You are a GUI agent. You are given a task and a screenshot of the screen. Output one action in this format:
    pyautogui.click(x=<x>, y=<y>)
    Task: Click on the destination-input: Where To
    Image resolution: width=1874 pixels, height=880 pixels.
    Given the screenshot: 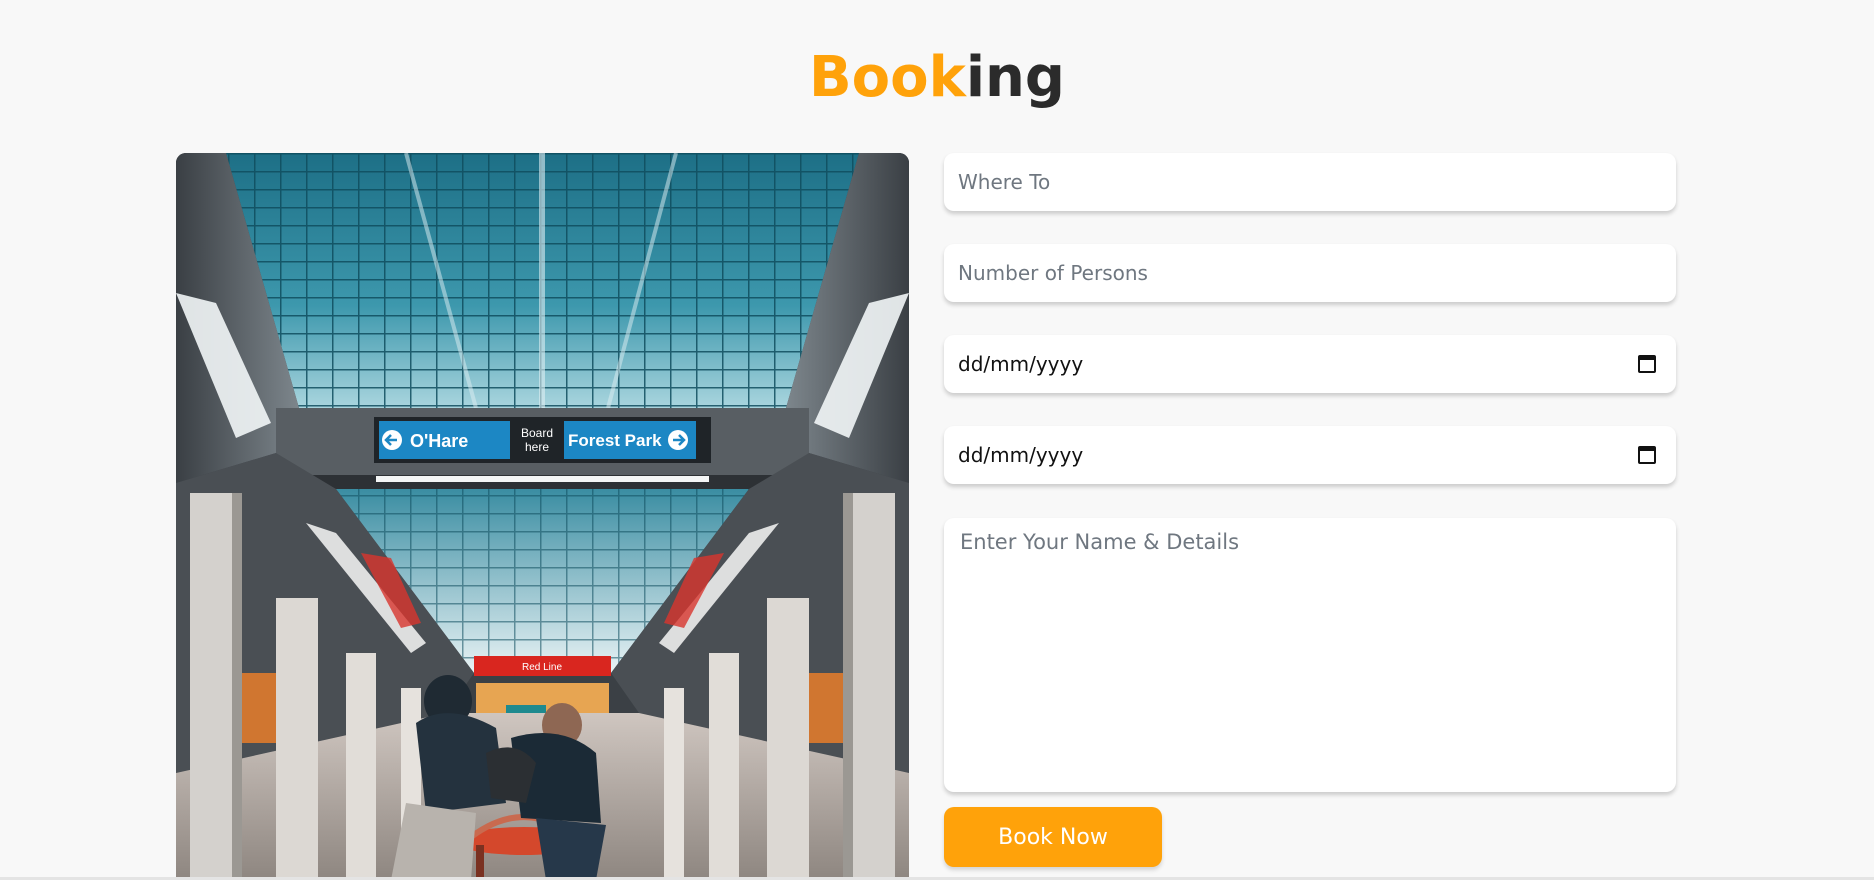 What is the action you would take?
    pyautogui.click(x=1310, y=182)
    